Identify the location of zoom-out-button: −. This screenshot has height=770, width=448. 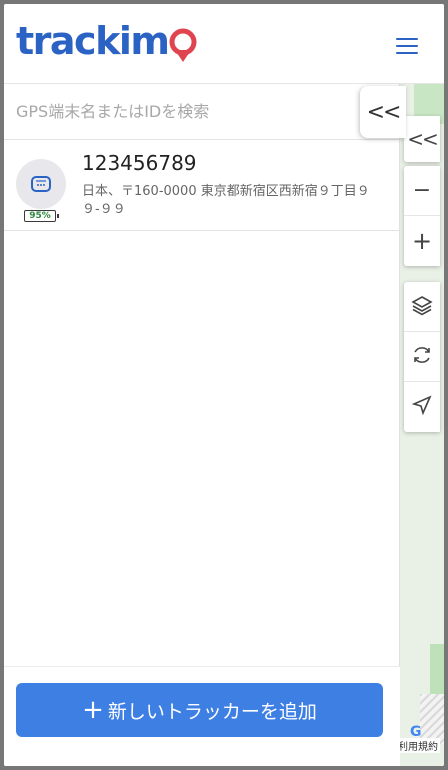
(422, 191).